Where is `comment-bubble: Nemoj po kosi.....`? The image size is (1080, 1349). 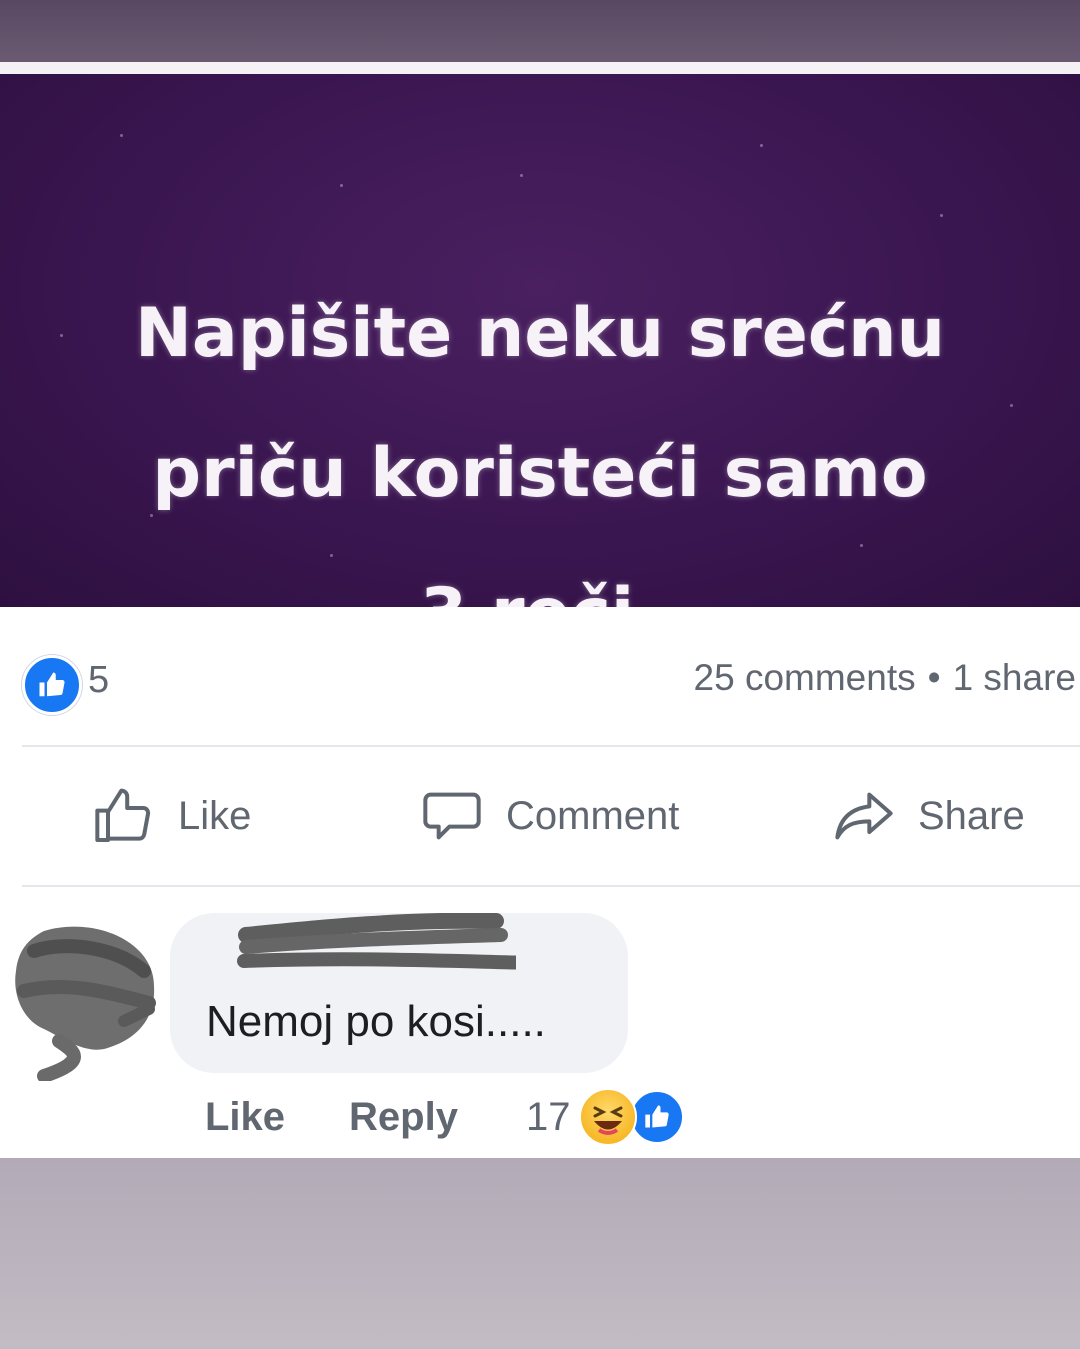
comment-bubble: Nemoj po kosi..... is located at coordinates (399, 993).